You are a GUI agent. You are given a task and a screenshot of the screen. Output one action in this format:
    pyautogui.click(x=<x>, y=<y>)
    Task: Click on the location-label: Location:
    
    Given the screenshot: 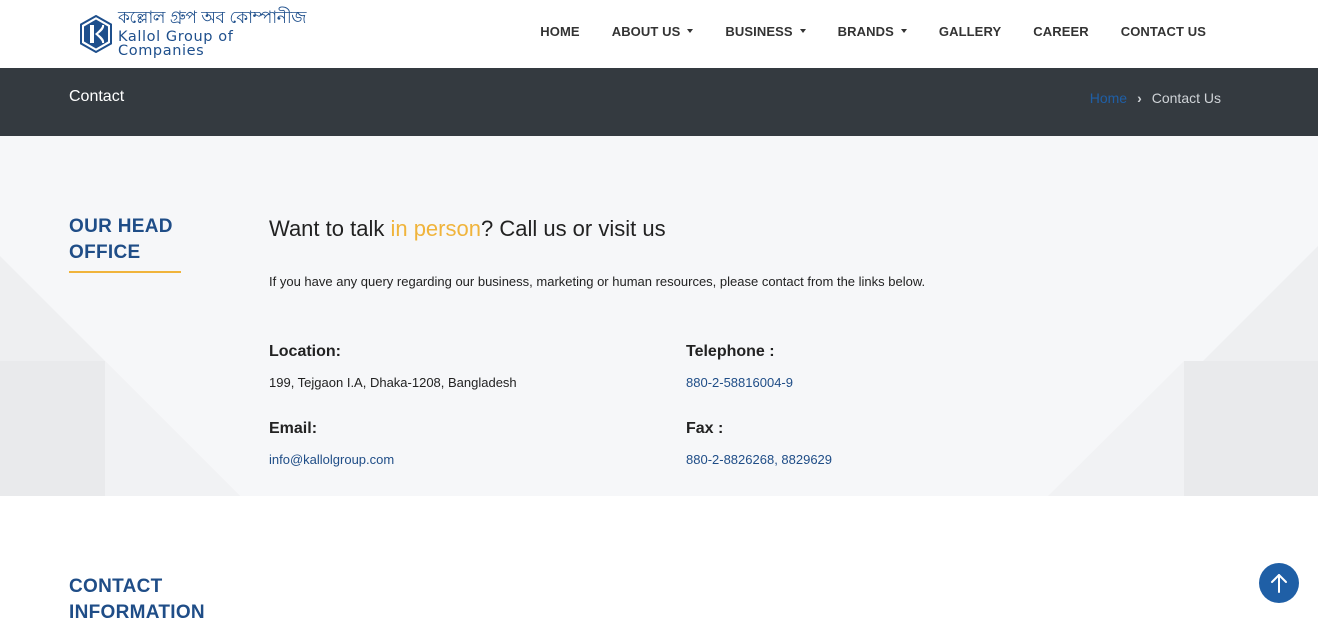 What is the action you would take?
    pyautogui.click(x=305, y=351)
    